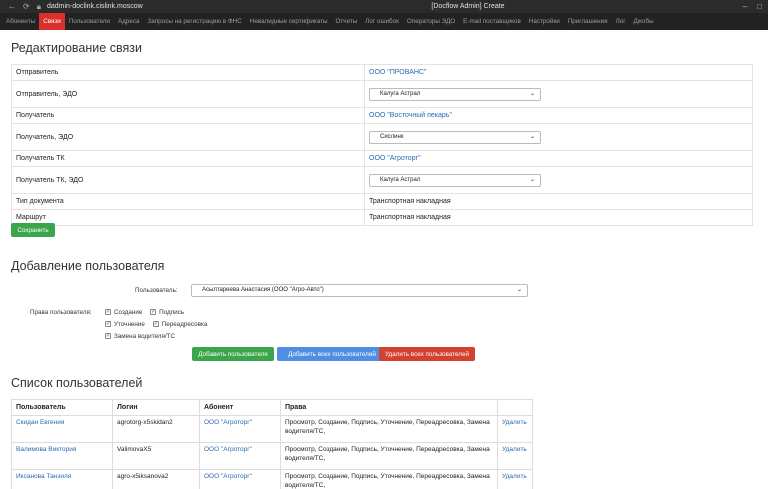 This screenshot has height=489, width=768. I want to click on user-login: ValimovaX5, so click(156, 456).